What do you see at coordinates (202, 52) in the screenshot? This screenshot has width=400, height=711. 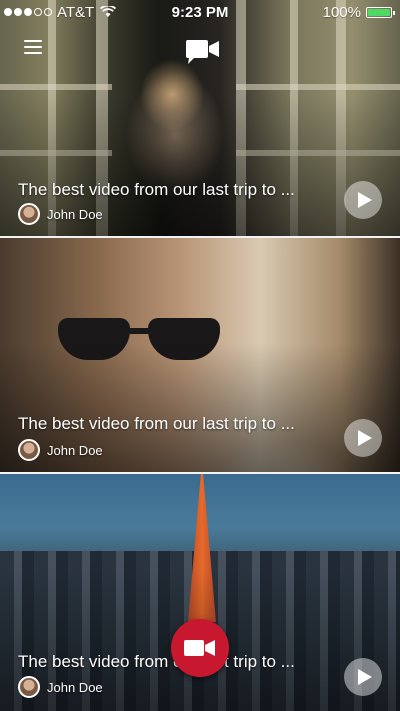 I see `video-camera-chat-icon` at bounding box center [202, 52].